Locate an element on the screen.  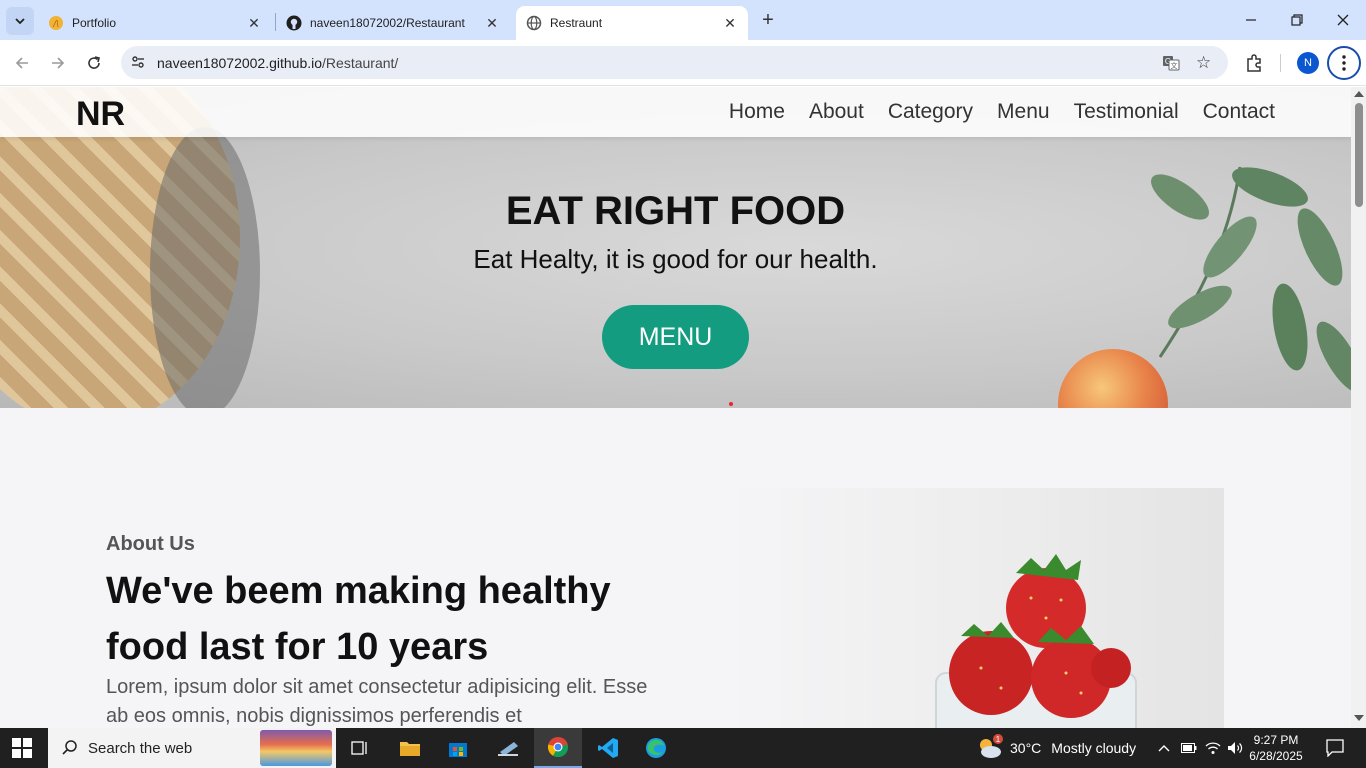
taskbar-search: Search the web is located at coordinates (192, 748).